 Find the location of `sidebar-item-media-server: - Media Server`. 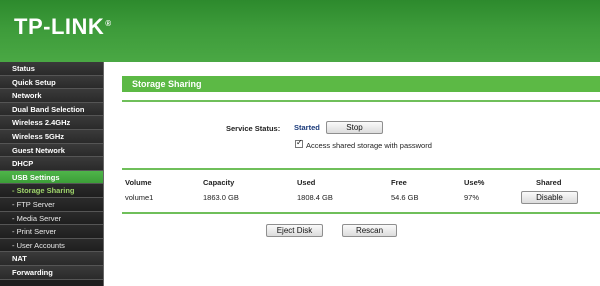

sidebar-item-media-server: - Media Server is located at coordinates (51, 218).